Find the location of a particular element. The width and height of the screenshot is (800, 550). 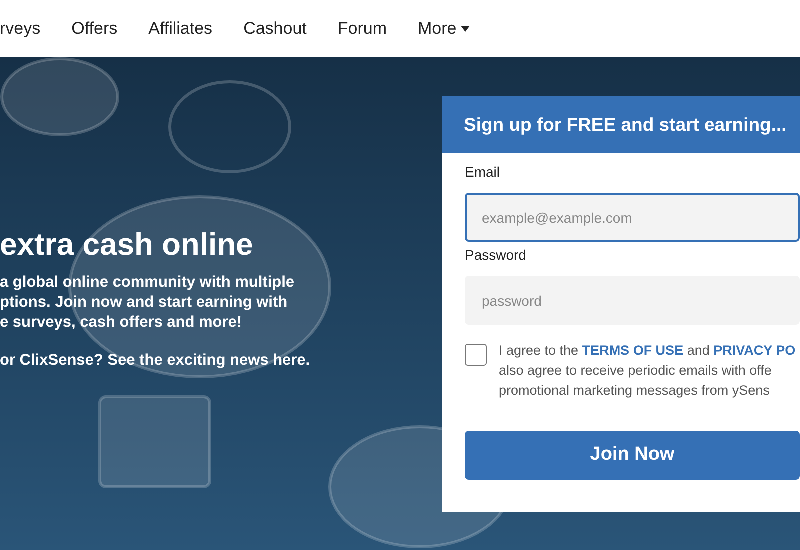

field-label: Email is located at coordinates (482, 172).